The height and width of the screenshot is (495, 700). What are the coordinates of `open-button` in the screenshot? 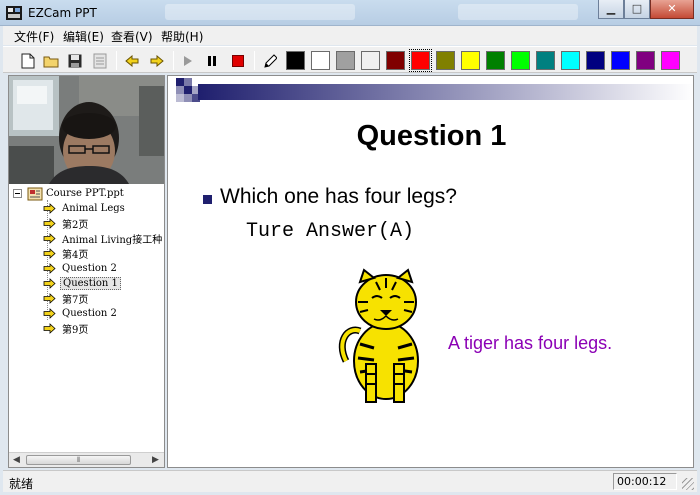 It's located at (51, 60).